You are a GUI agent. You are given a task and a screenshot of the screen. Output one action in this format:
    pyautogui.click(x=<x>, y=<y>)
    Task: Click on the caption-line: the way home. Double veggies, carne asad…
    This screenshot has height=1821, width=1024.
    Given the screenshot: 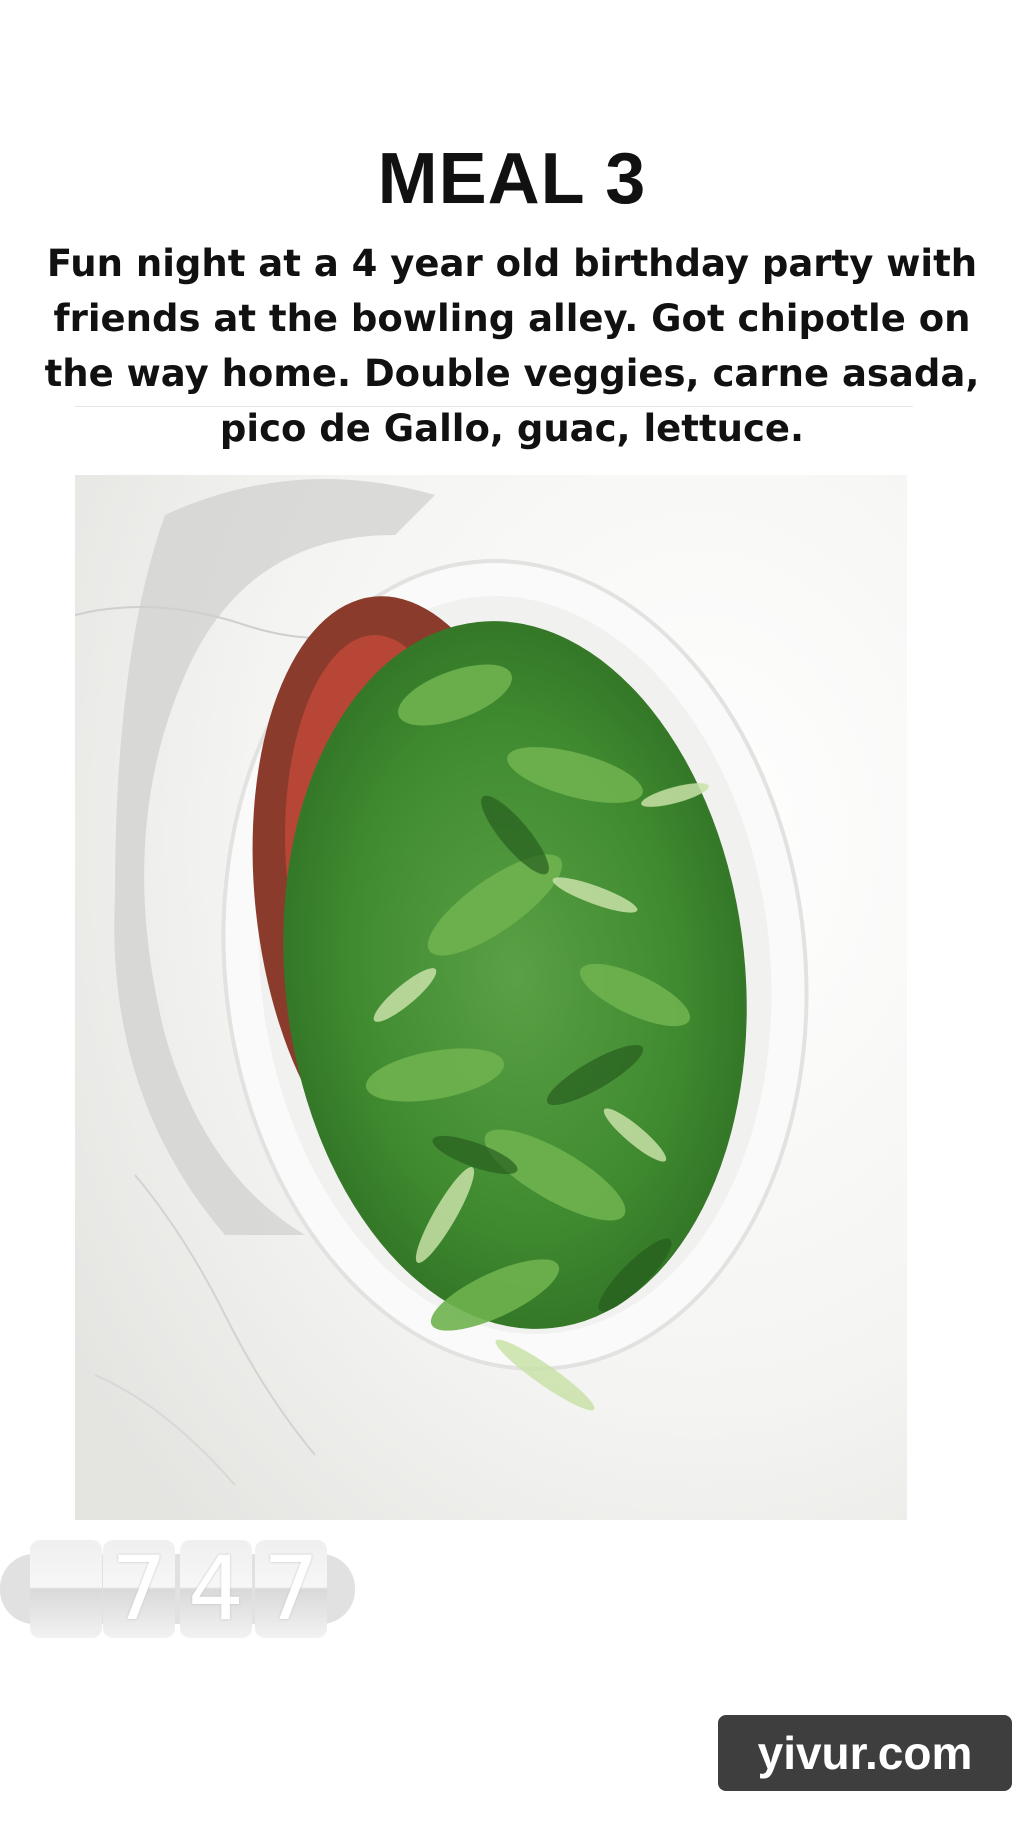 What is the action you would take?
    pyautogui.click(x=512, y=373)
    